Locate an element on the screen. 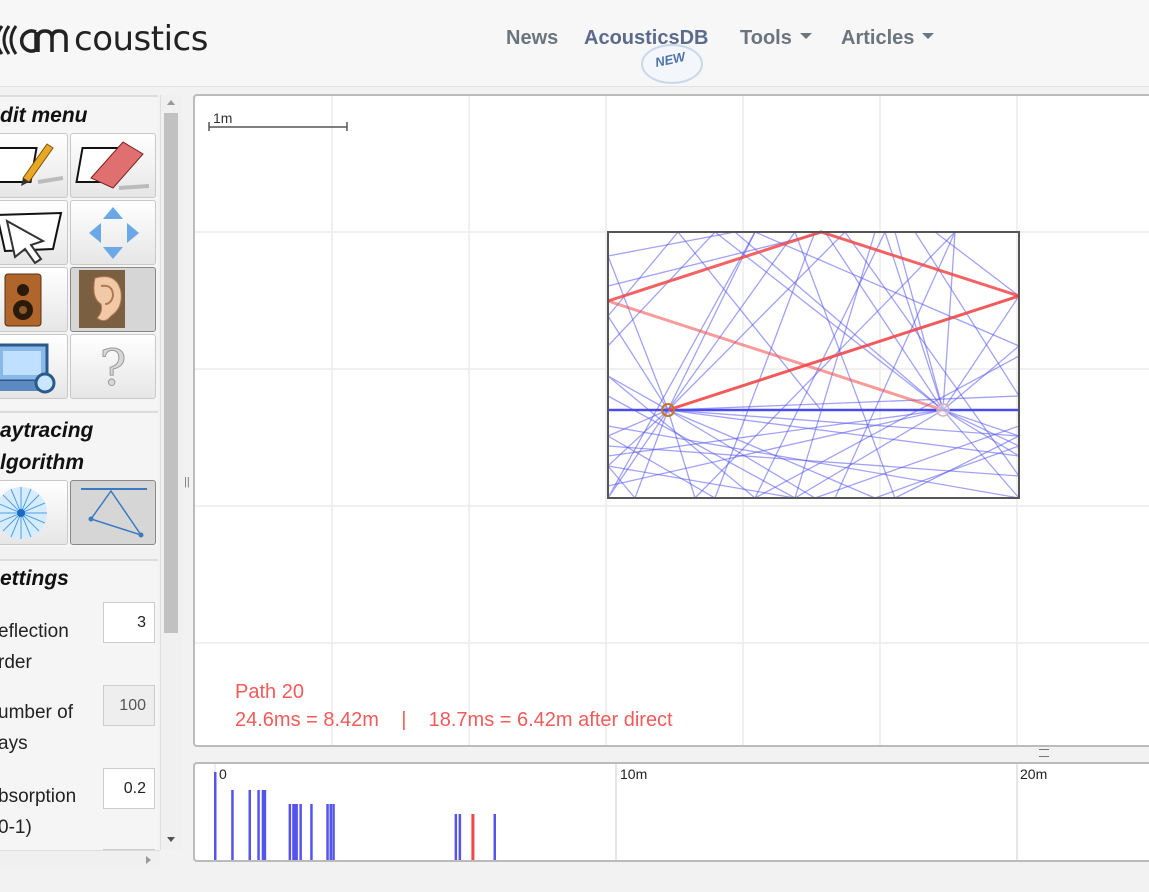 The width and height of the screenshot is (1149, 892). room-walls is located at coordinates (813, 365).